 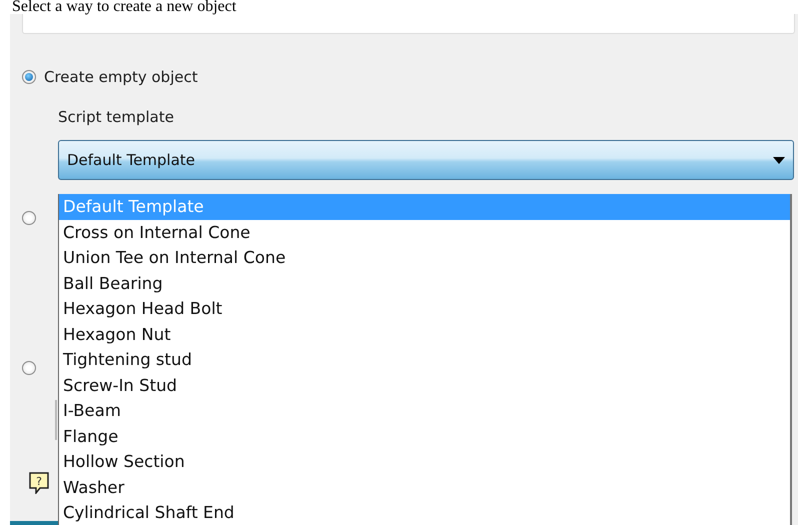 What do you see at coordinates (424, 487) in the screenshot?
I see `dropdown-item: Washer` at bounding box center [424, 487].